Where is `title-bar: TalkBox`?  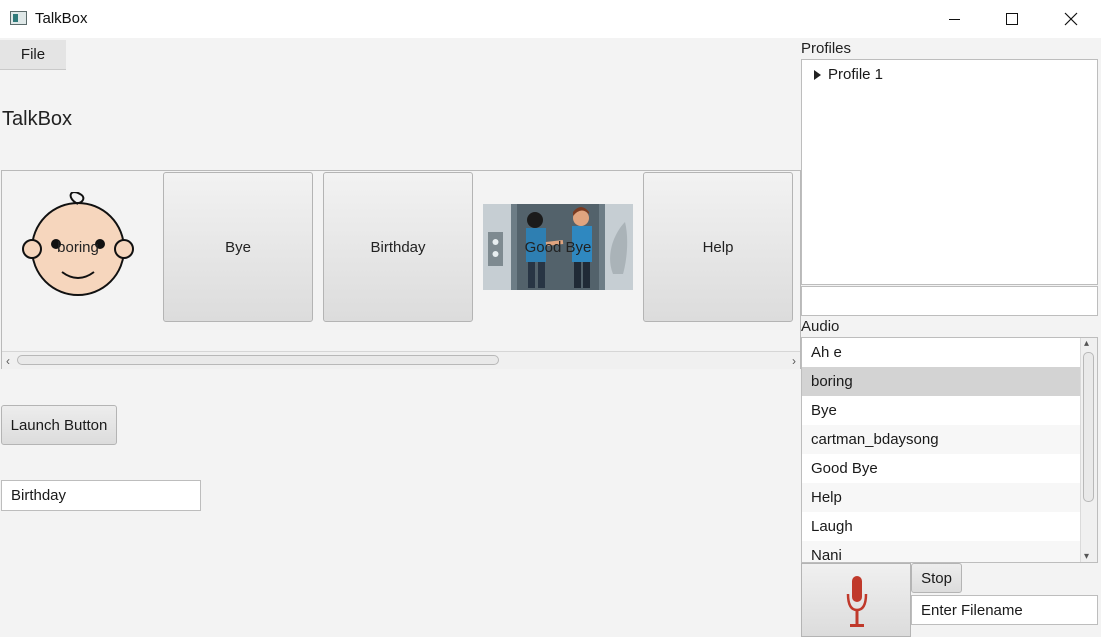 title-bar: TalkBox is located at coordinates (550, 19).